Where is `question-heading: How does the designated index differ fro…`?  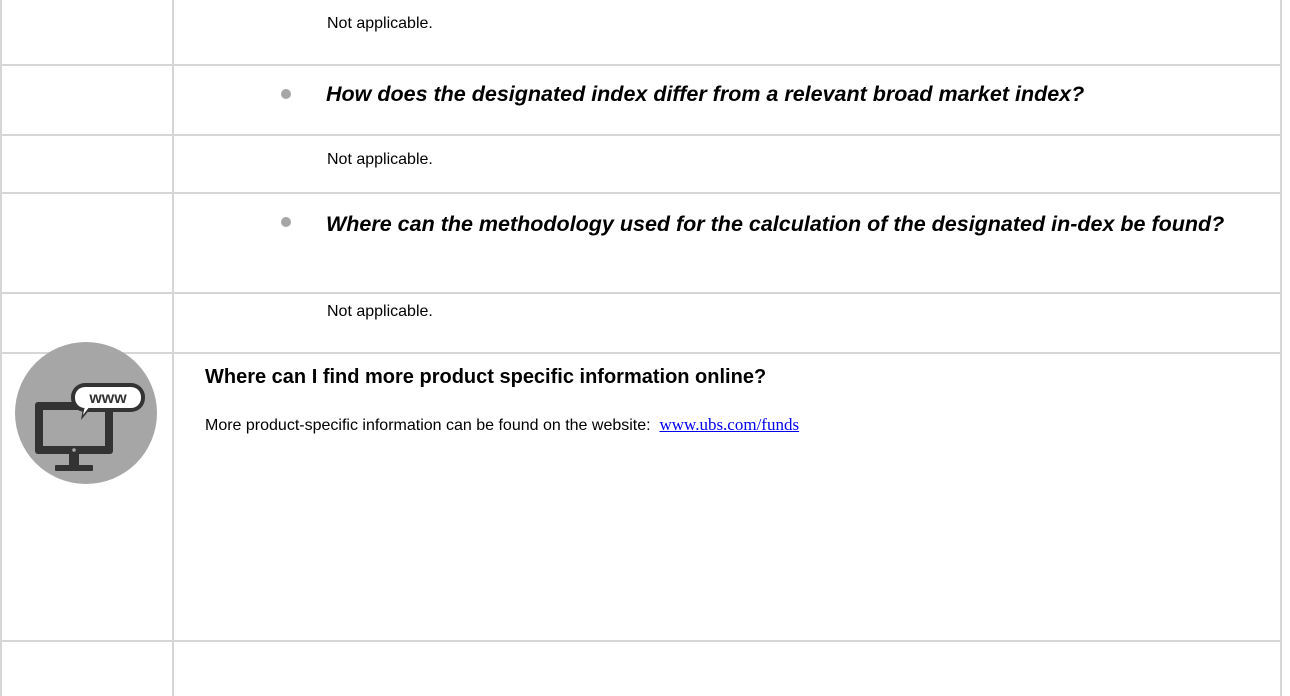
question-heading: How does the designated index differ fro… is located at coordinates (705, 94).